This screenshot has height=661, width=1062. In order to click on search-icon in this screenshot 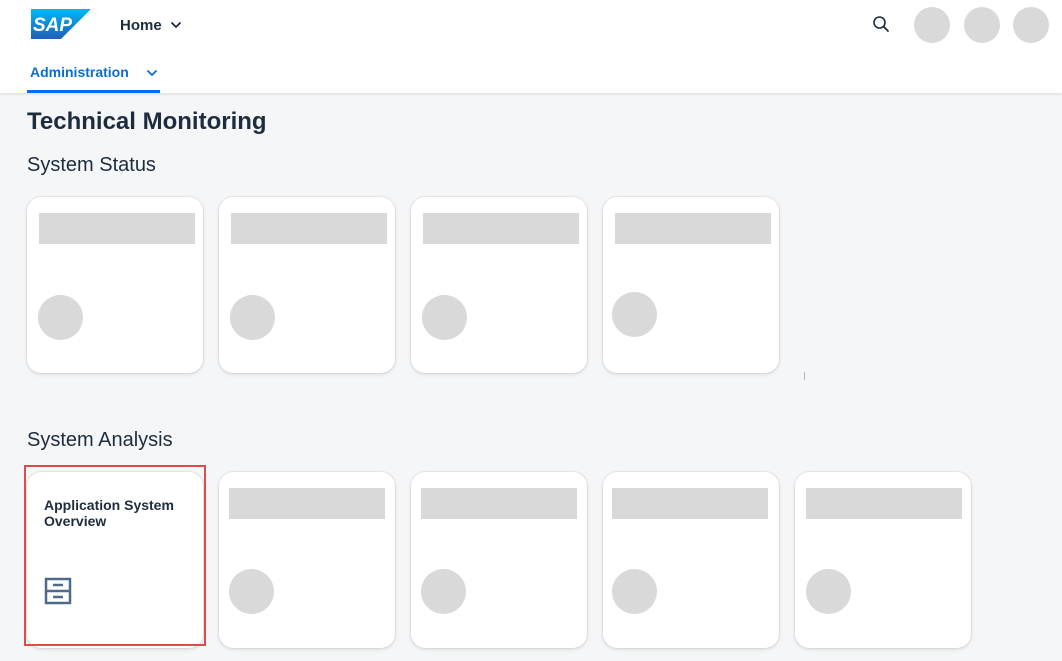, I will do `click(881, 24)`.